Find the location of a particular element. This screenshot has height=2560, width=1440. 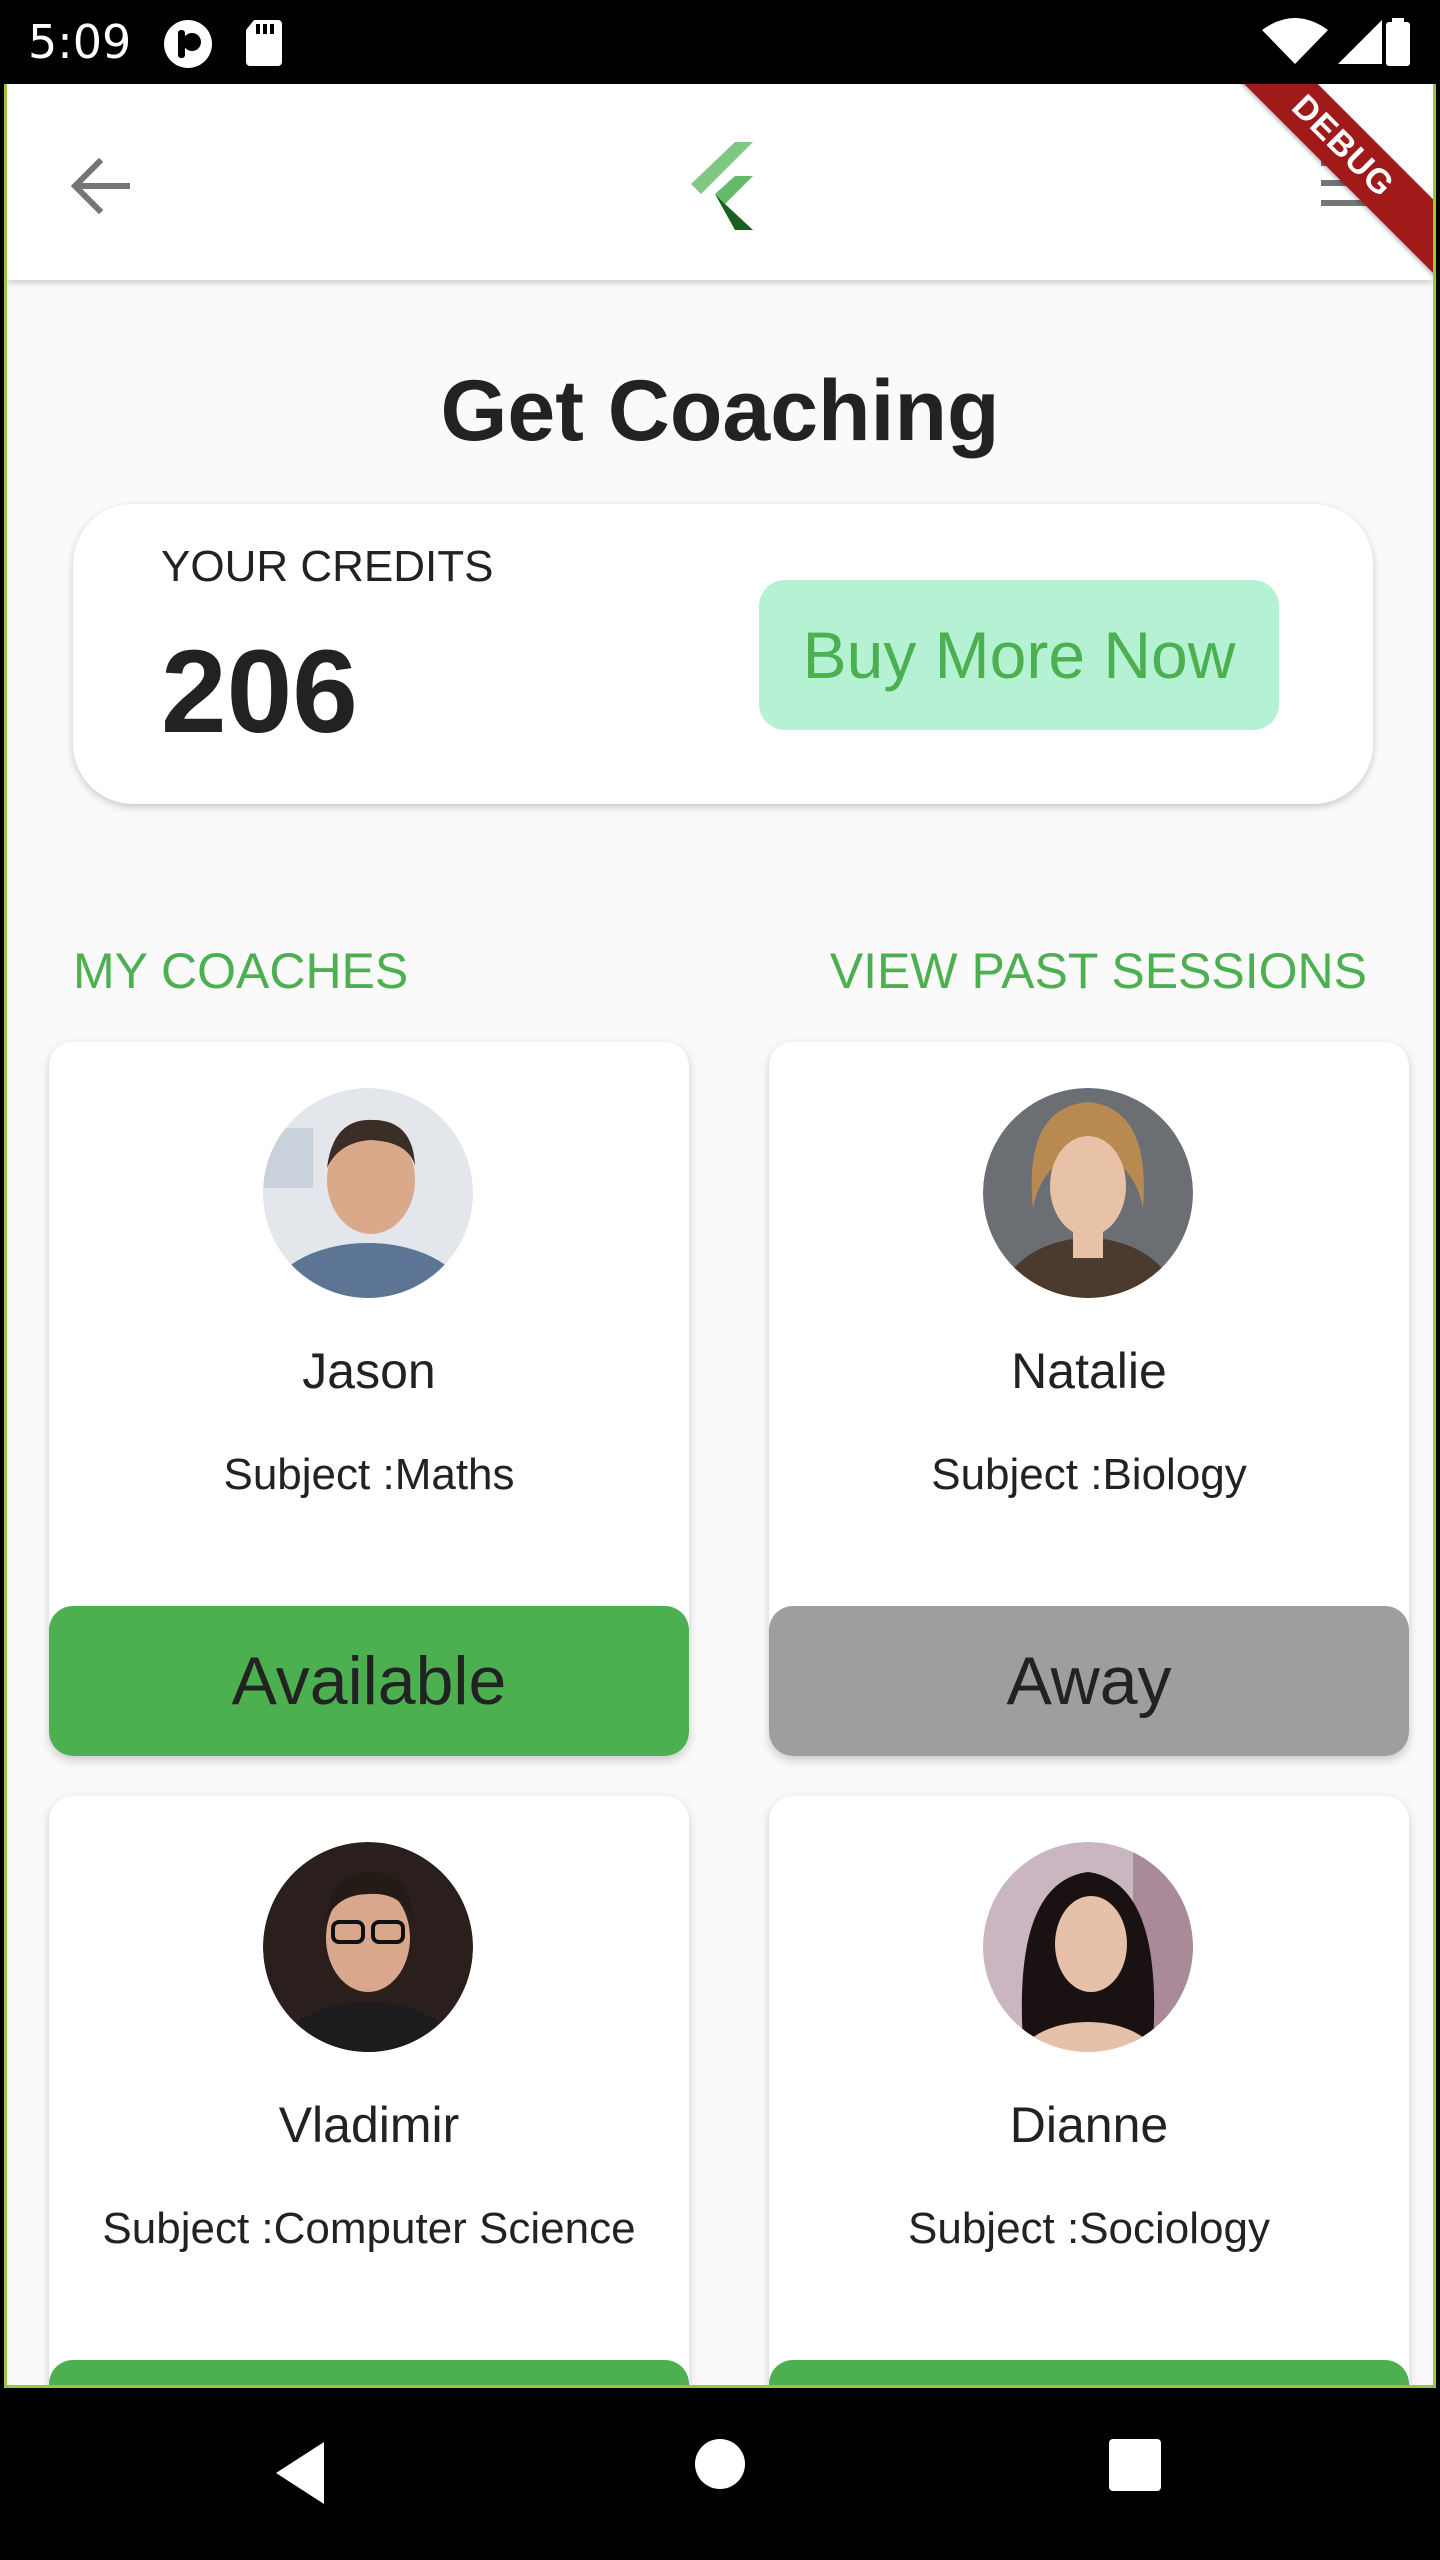

battery-icon is located at coordinates (1398, 42).